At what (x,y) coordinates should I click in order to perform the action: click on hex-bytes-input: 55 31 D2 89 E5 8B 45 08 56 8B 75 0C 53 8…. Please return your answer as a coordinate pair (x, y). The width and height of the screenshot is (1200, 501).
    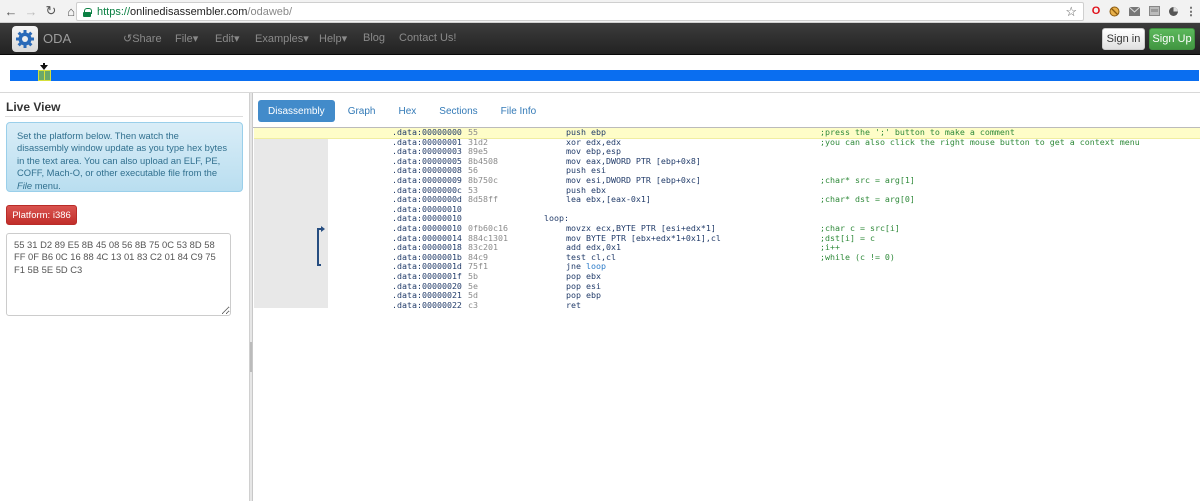
    Looking at the image, I should click on (118, 274).